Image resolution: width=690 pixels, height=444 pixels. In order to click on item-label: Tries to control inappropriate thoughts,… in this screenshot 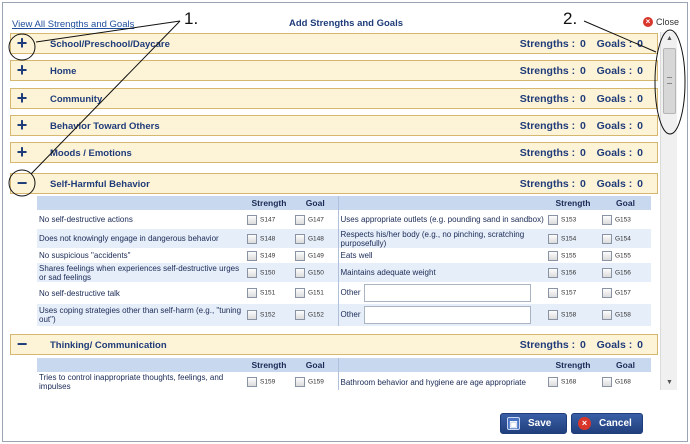, I will do `click(141, 381)`.